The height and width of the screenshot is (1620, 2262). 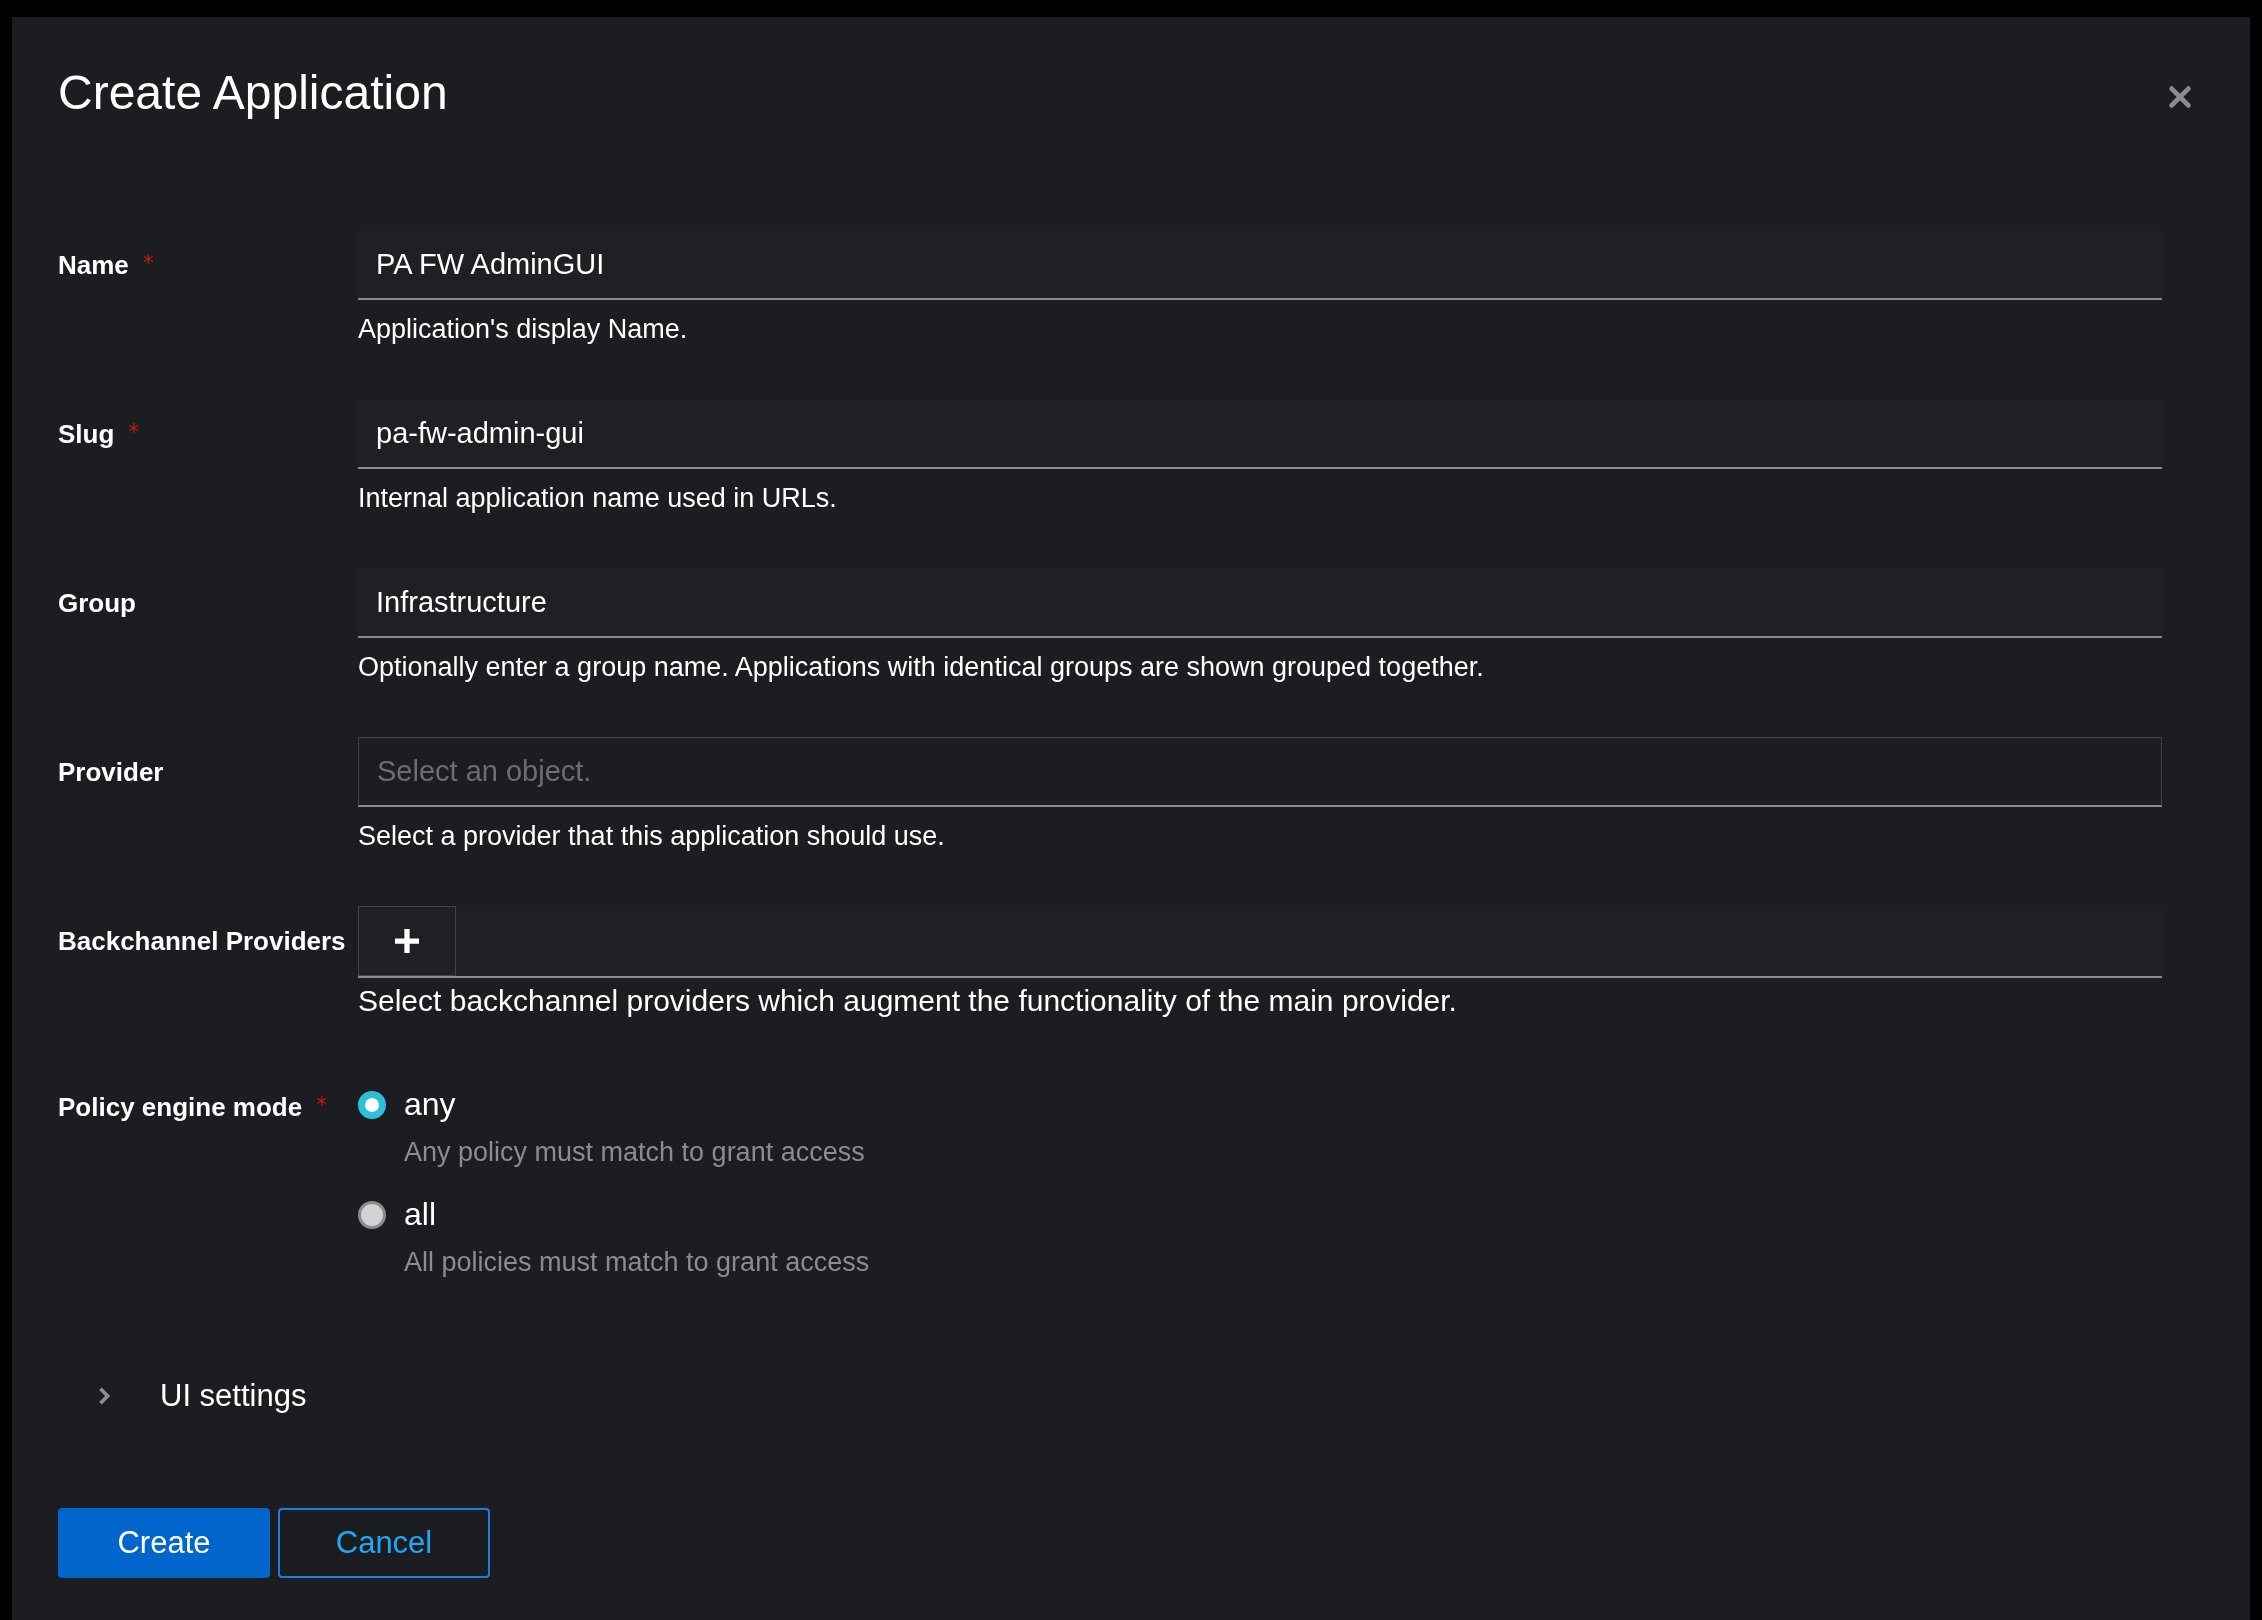 I want to click on help-text: Internal application name used in URLs., so click(x=598, y=498).